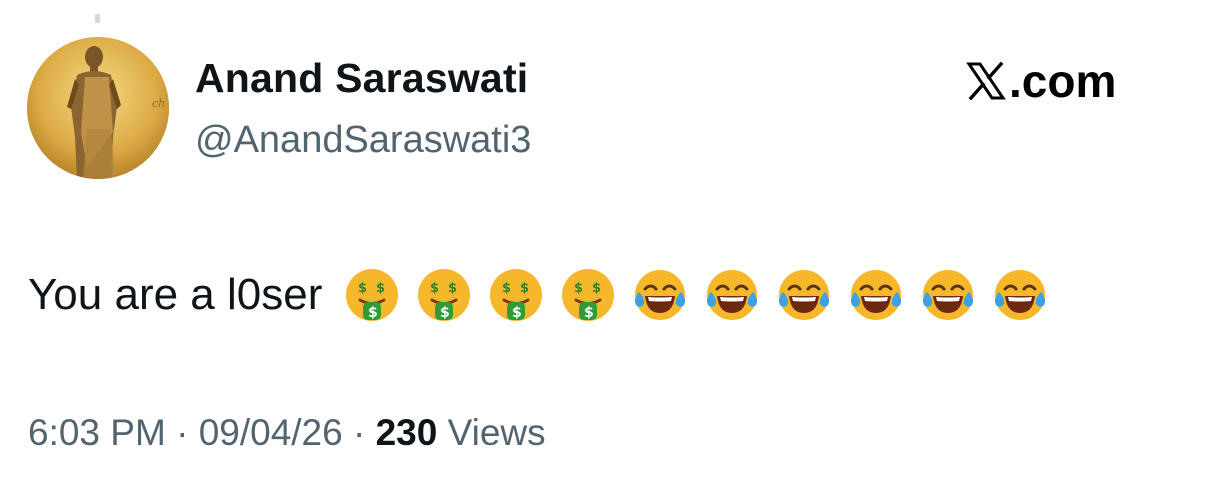 The image size is (1206, 482). I want to click on brand-watermark: .com, so click(1041, 81).